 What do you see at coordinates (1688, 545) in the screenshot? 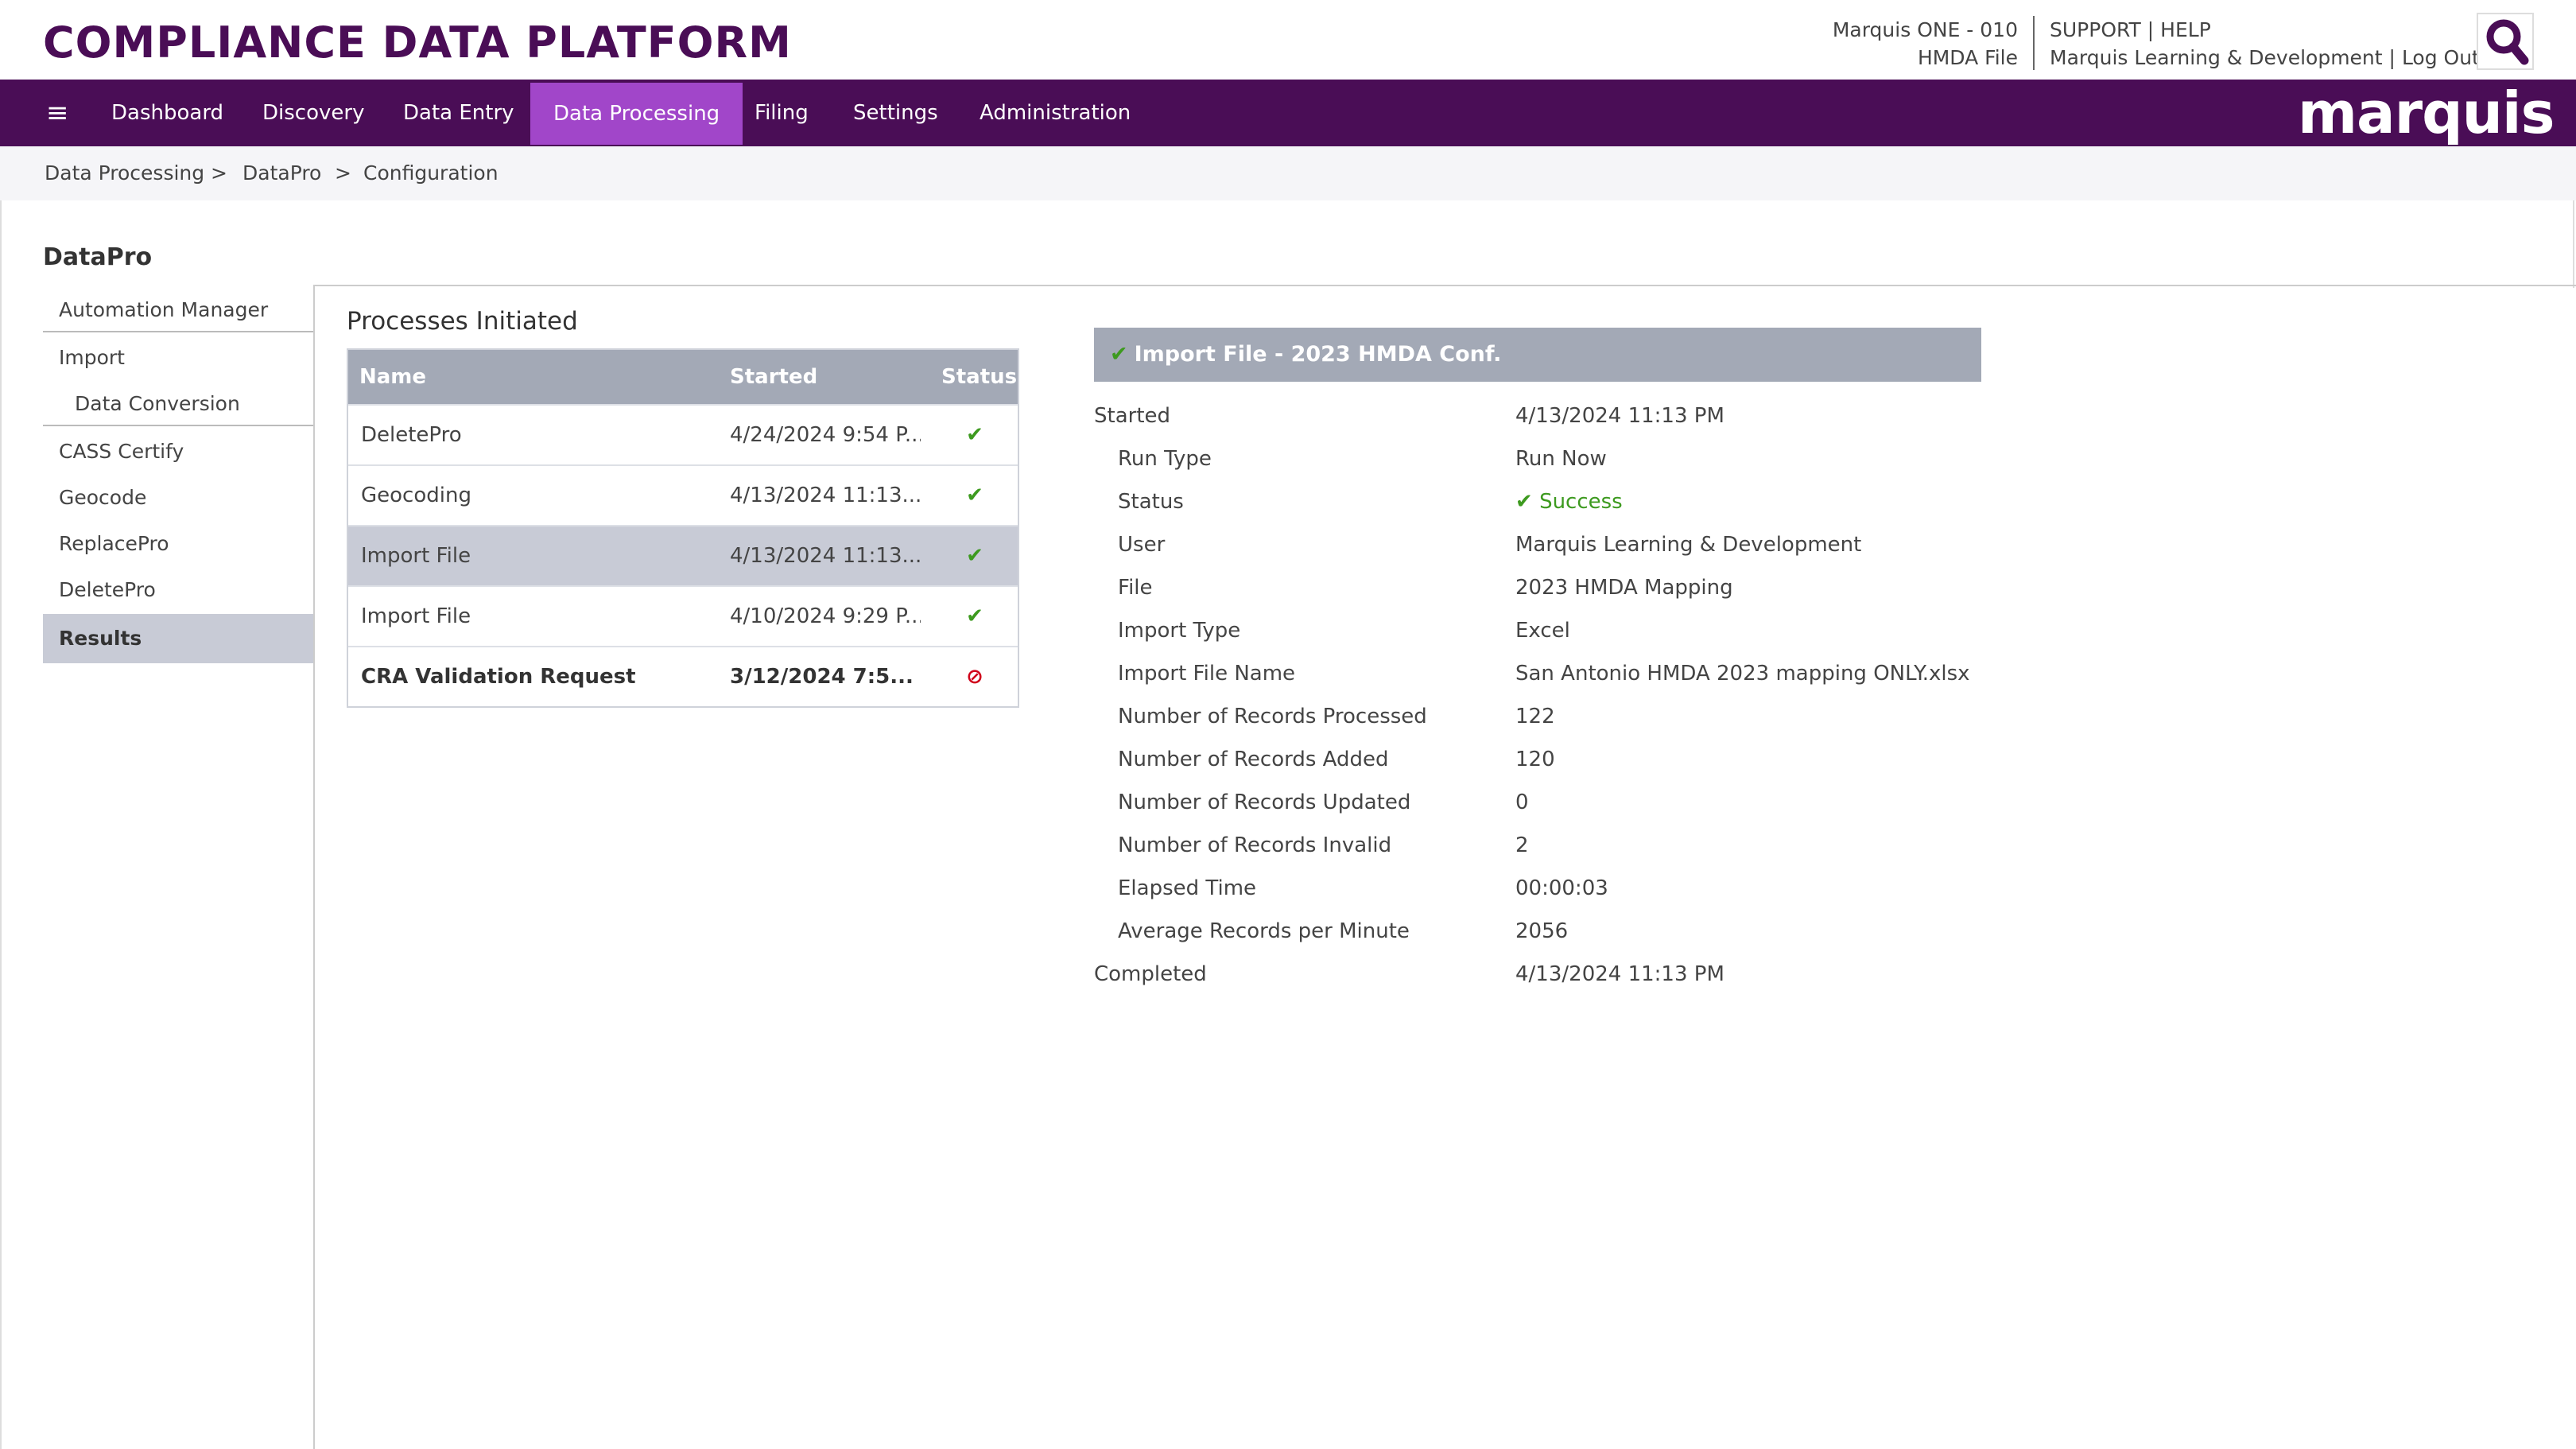
I see `detail-value-user: Marquis Learning & Development` at bounding box center [1688, 545].